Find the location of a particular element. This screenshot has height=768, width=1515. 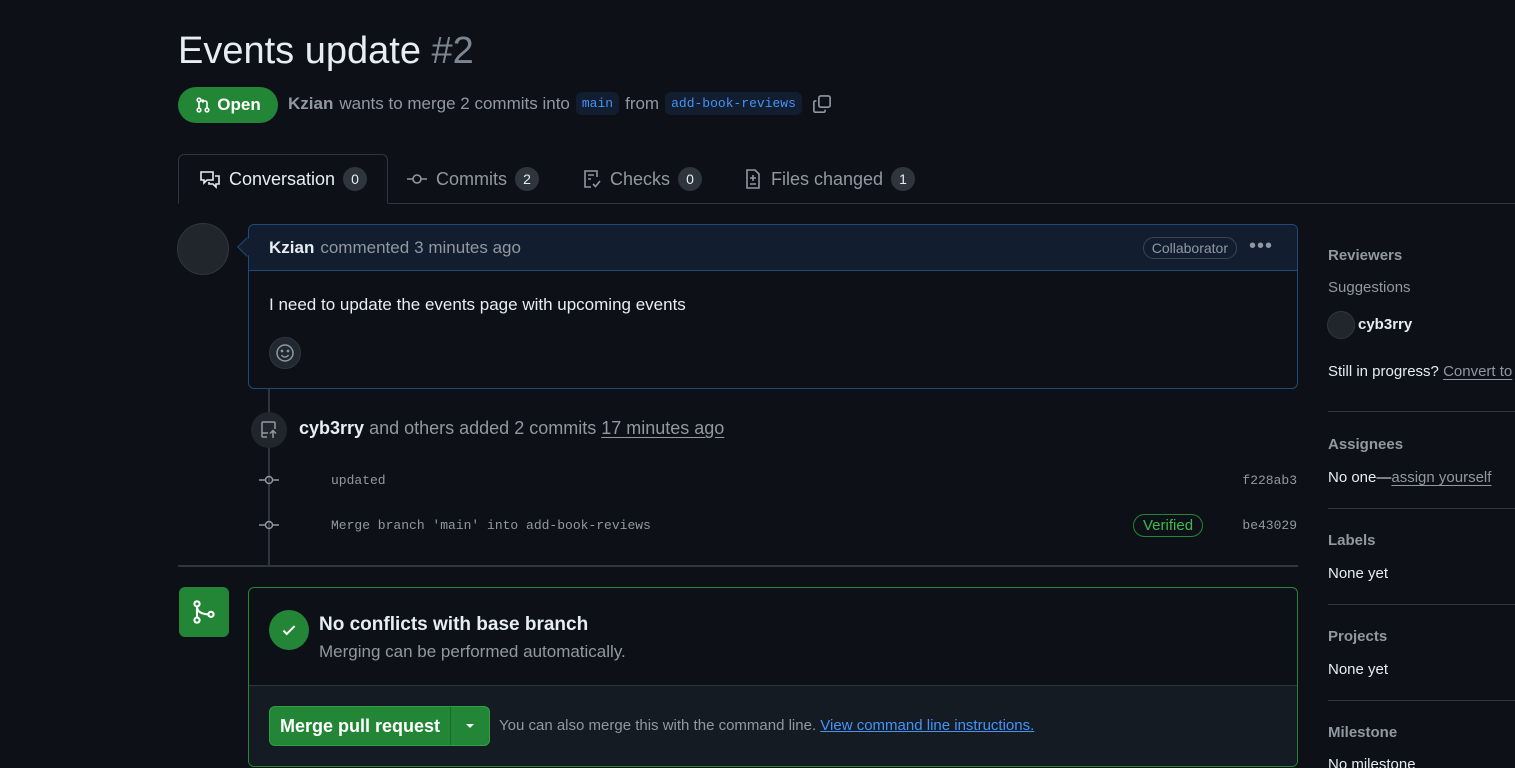

kebab-menu-icon: ••• is located at coordinates (1261, 246).